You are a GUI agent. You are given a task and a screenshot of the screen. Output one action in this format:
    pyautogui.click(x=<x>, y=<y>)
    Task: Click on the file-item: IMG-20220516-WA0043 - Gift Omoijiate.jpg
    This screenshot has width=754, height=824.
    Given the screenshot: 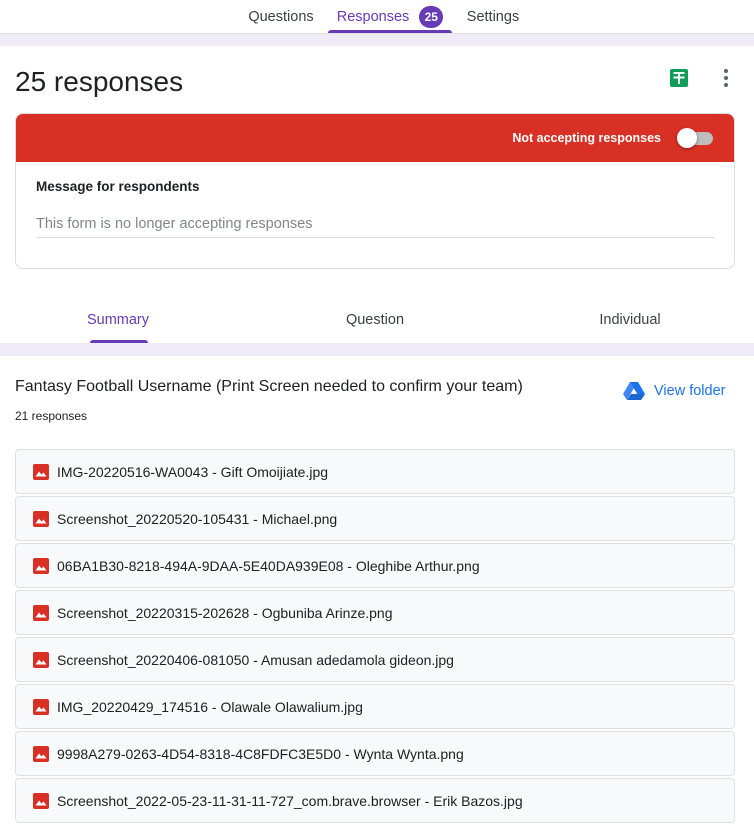 What is the action you would take?
    pyautogui.click(x=375, y=471)
    